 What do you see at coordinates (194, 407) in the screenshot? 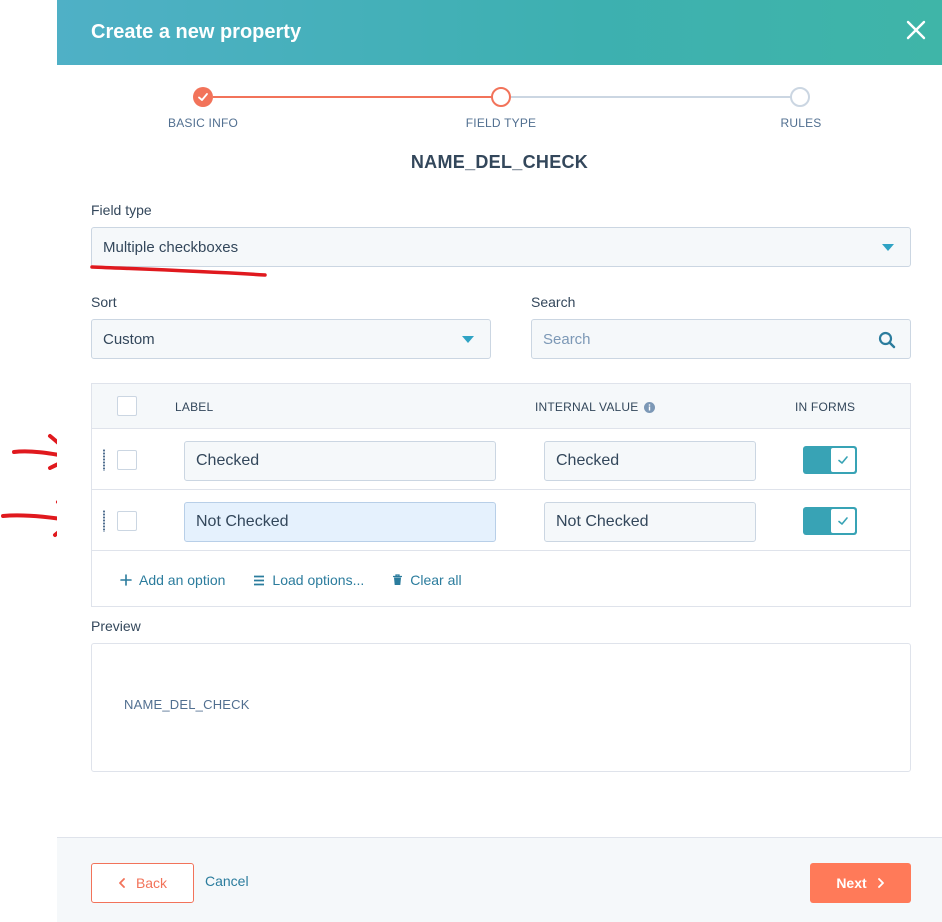
I see `column-header-label: LABEL` at bounding box center [194, 407].